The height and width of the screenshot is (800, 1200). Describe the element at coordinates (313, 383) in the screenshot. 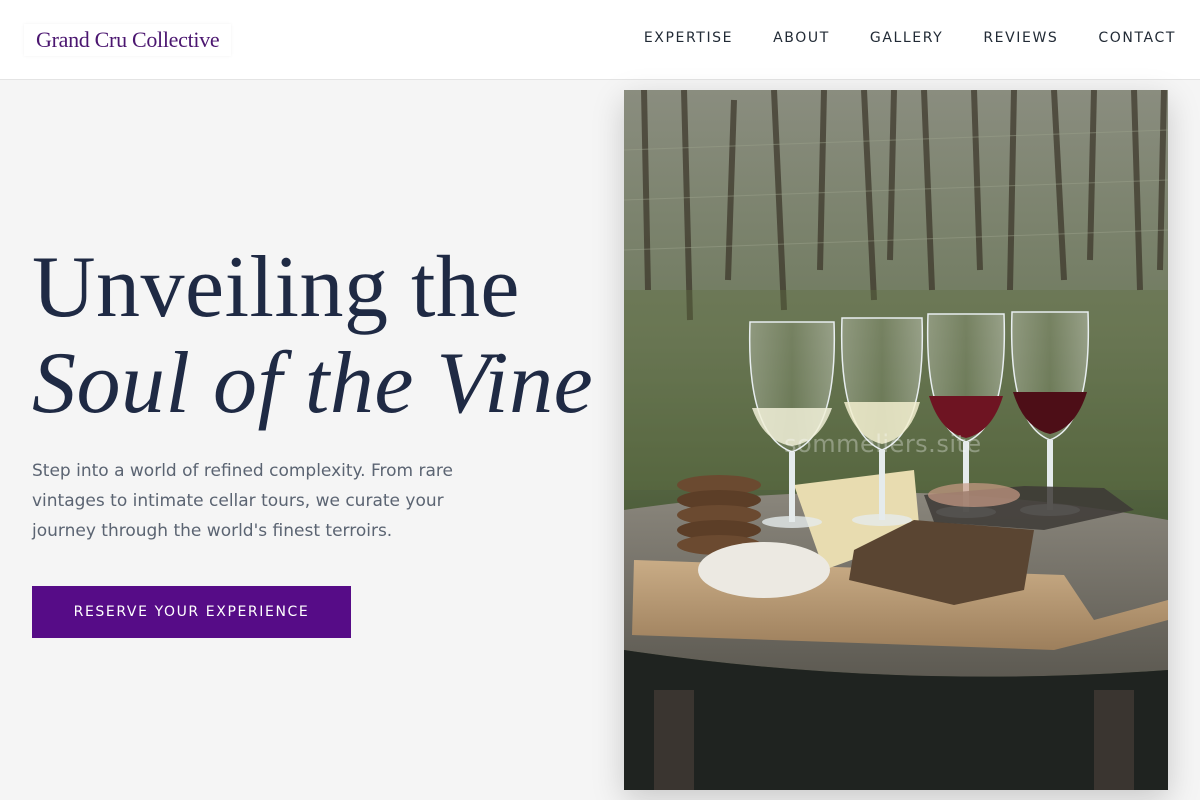

I see `hero-title-line-2: Soul of the Vine` at that location.